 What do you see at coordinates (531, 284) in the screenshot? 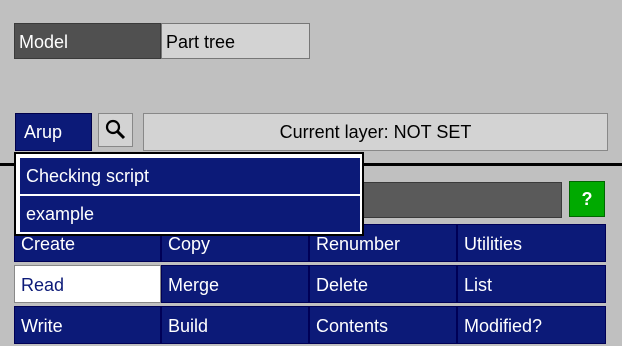
I see `list-button: List` at bounding box center [531, 284].